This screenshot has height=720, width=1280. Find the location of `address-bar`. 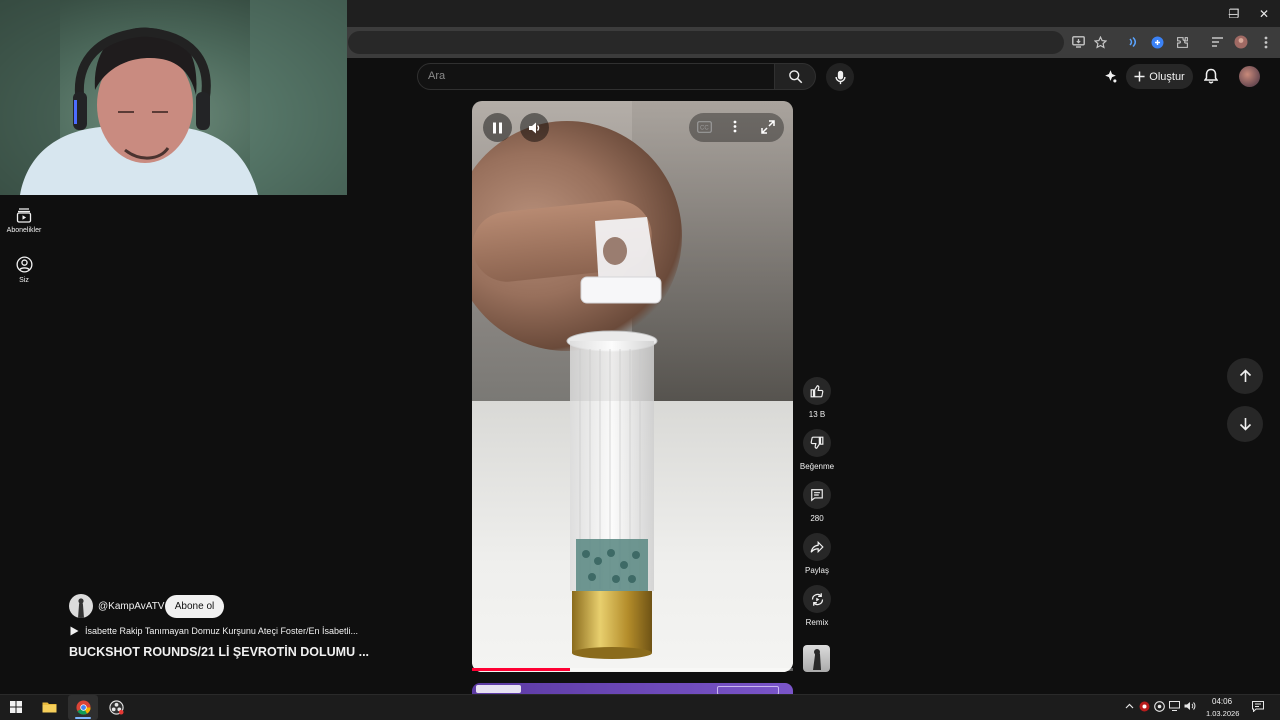

address-bar is located at coordinates (706, 42).